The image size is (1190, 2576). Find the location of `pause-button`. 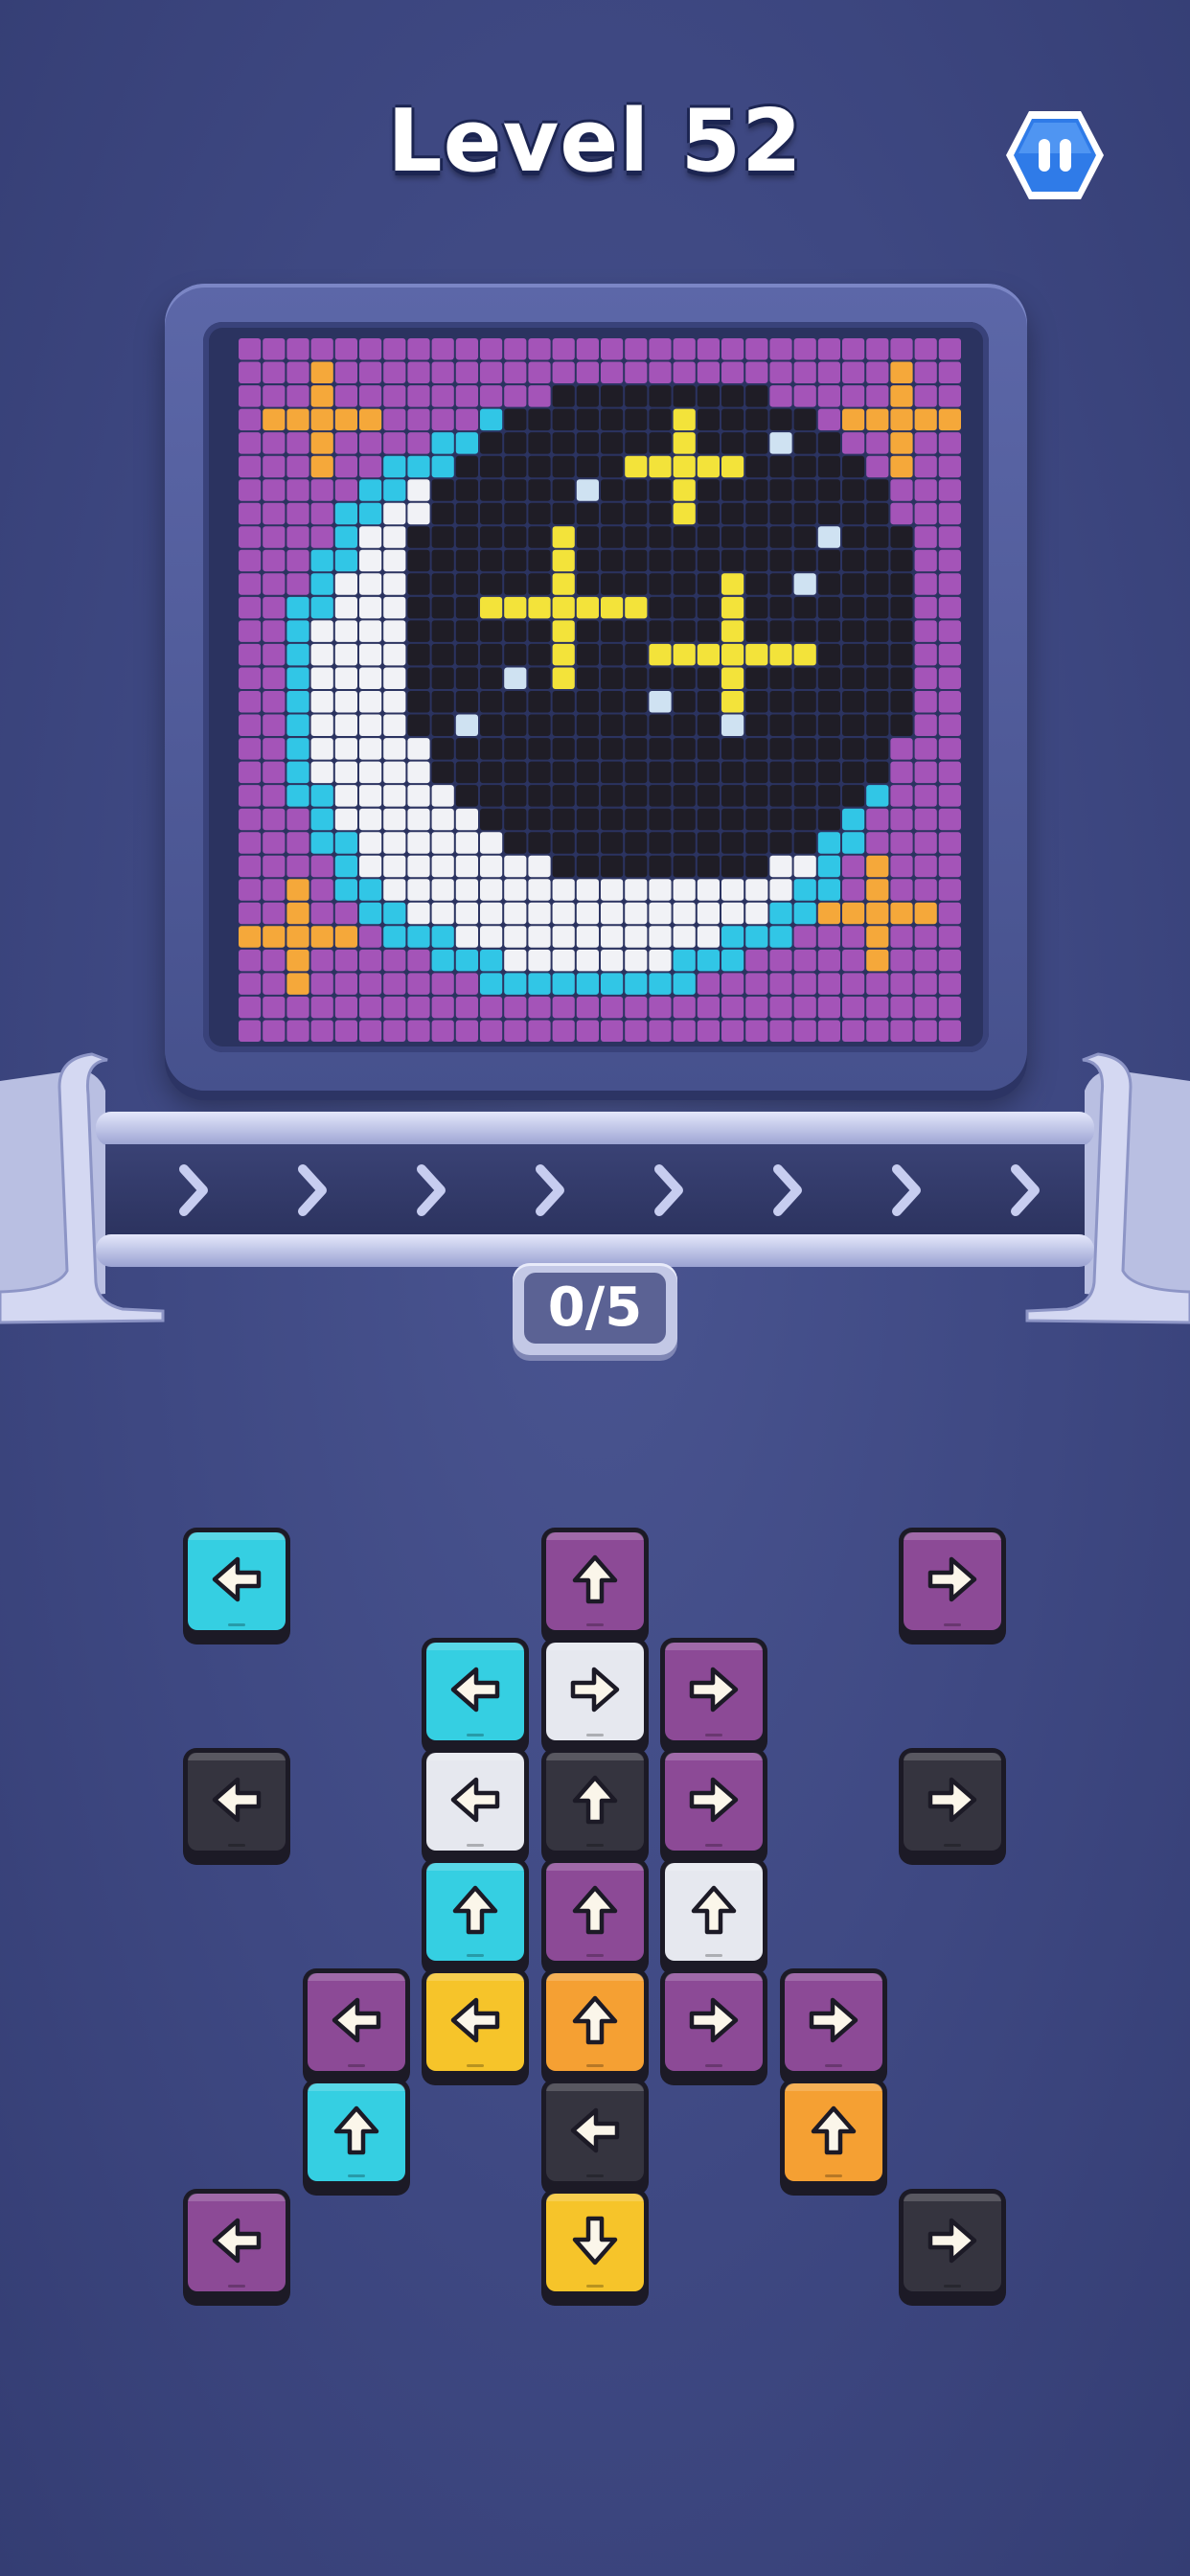

pause-button is located at coordinates (1055, 155).